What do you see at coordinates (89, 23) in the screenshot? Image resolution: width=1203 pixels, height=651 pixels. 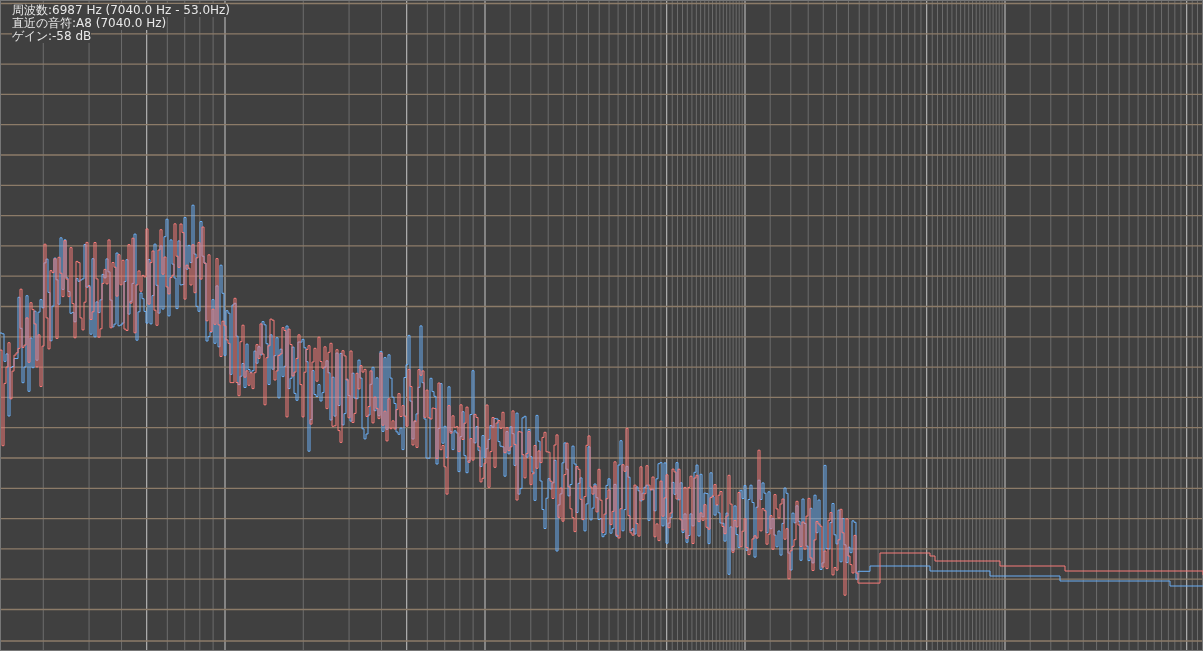 I see `readout-text: 直近の音符:A8 (7040.0 Hz)` at bounding box center [89, 23].